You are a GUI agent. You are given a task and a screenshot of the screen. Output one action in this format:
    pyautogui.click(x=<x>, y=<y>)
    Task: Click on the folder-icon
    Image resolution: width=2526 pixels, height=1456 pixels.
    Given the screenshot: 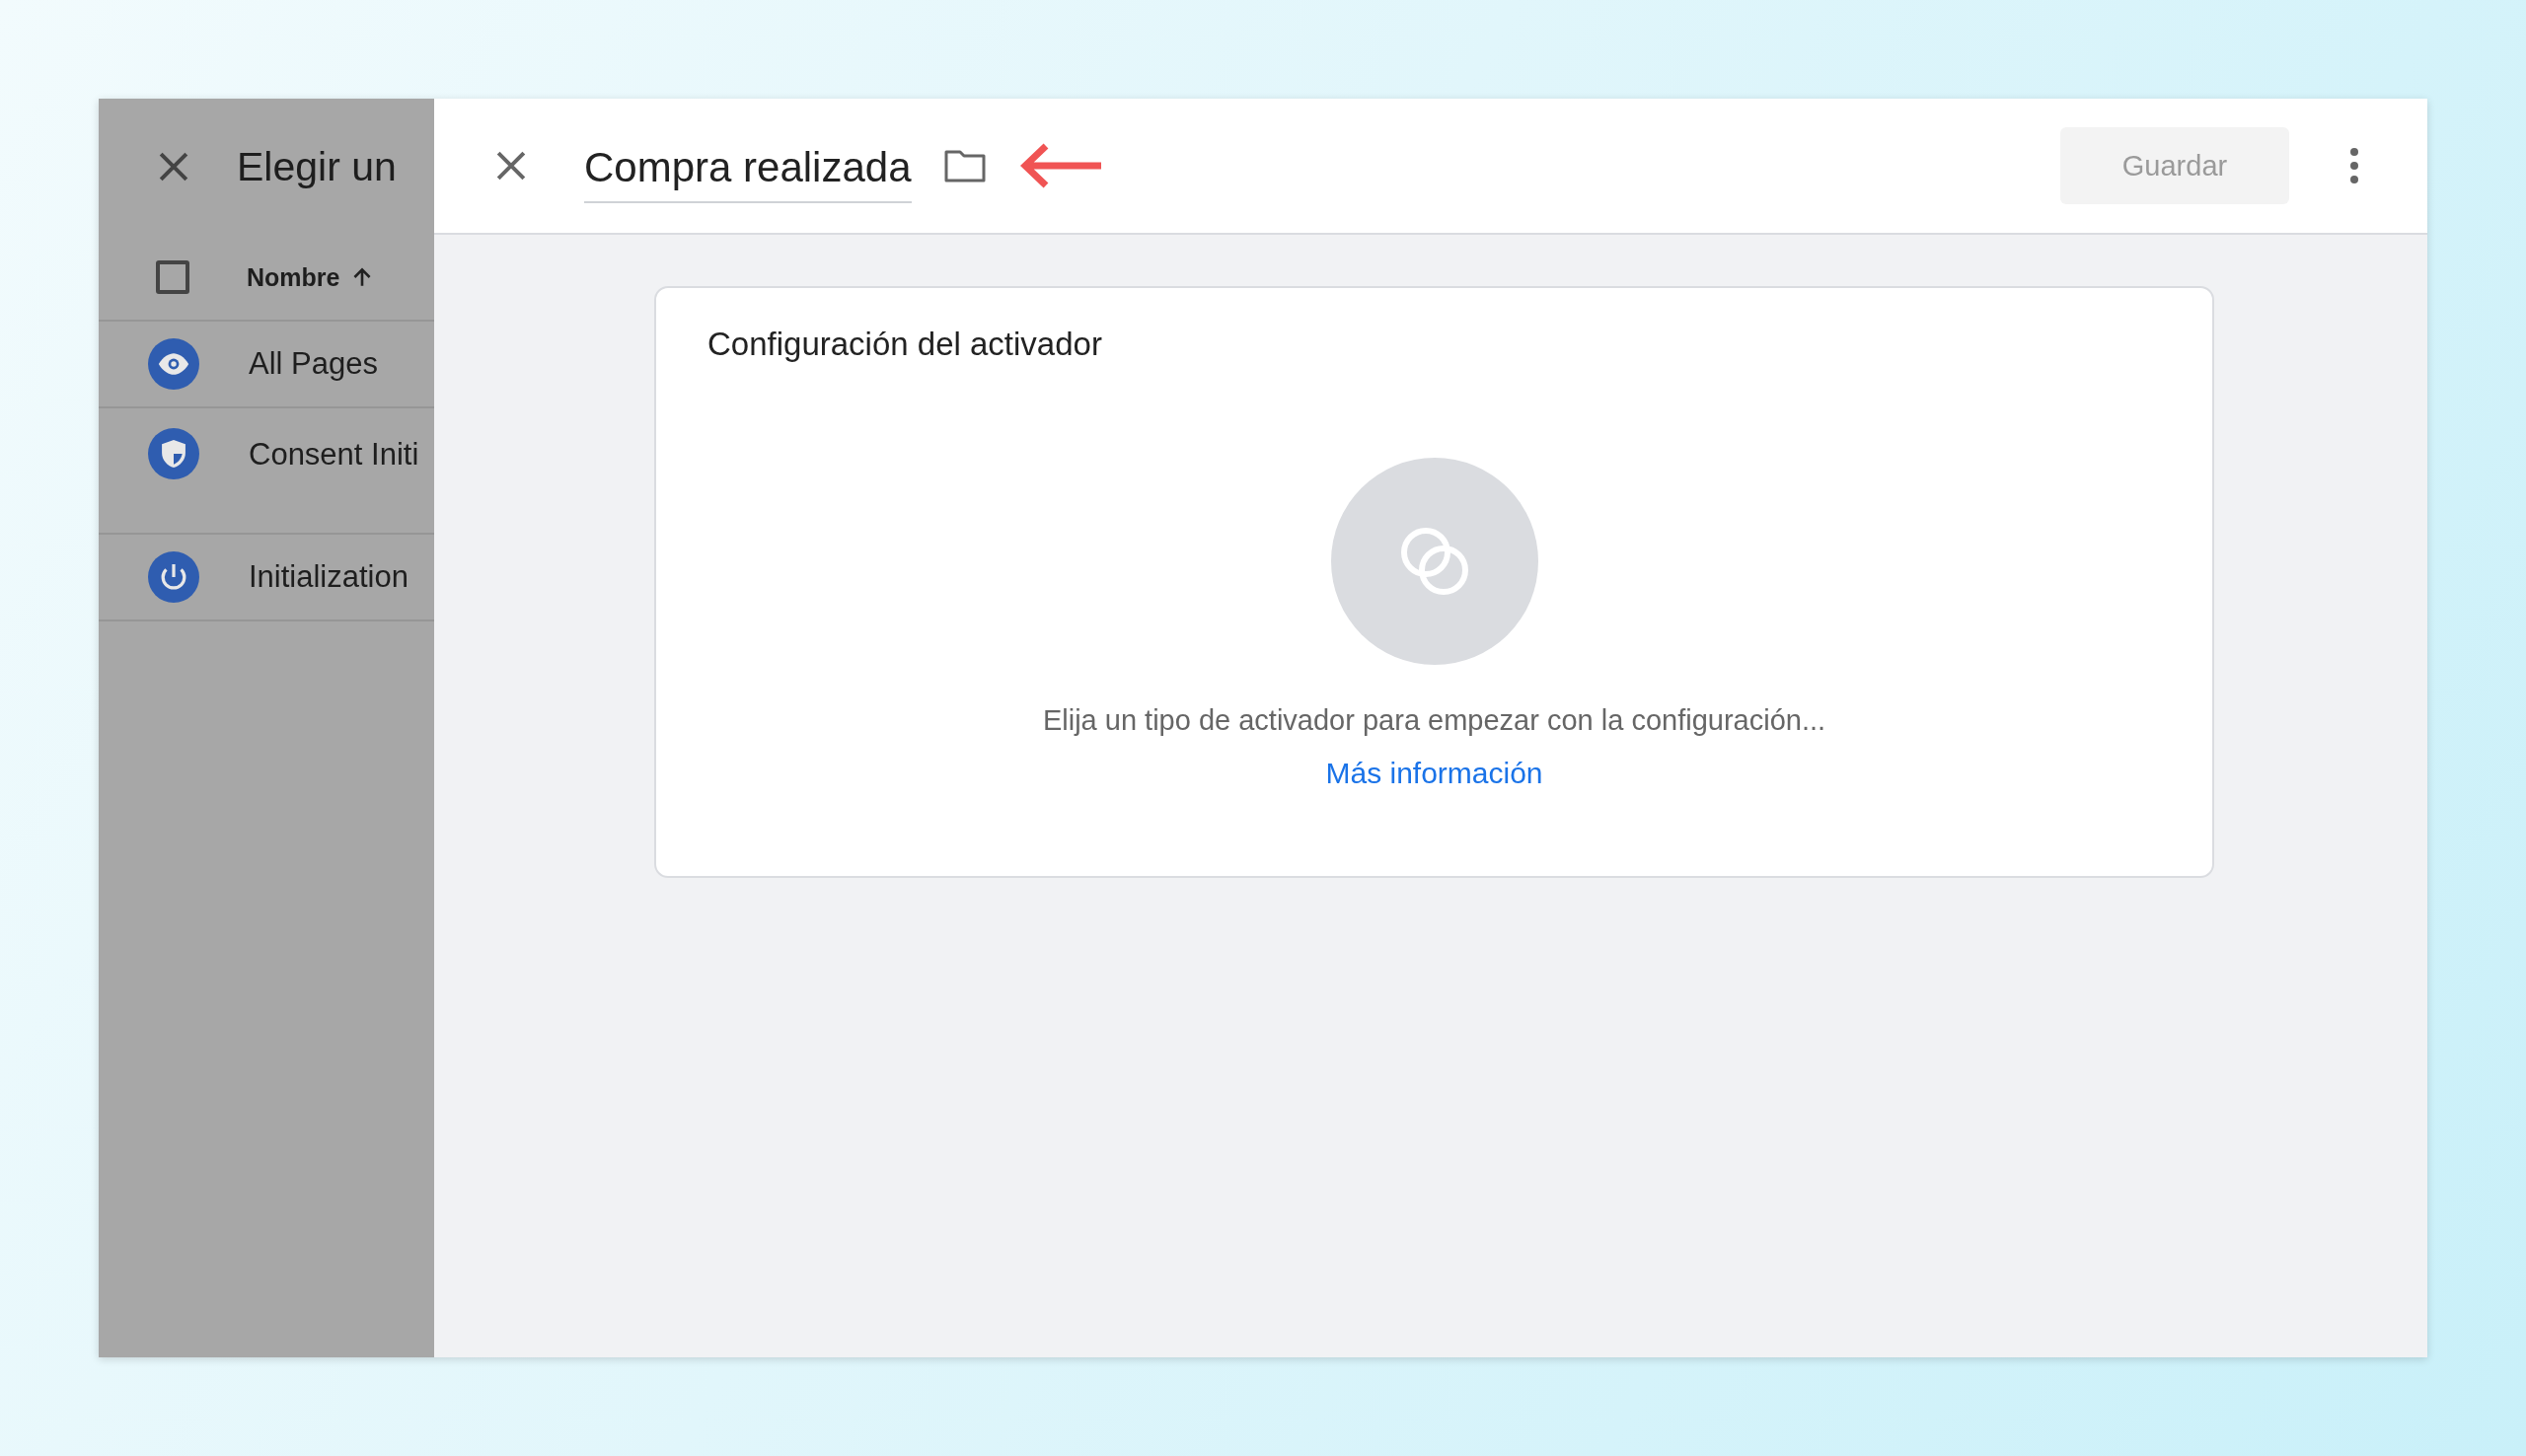 What is the action you would take?
    pyautogui.click(x=964, y=165)
    